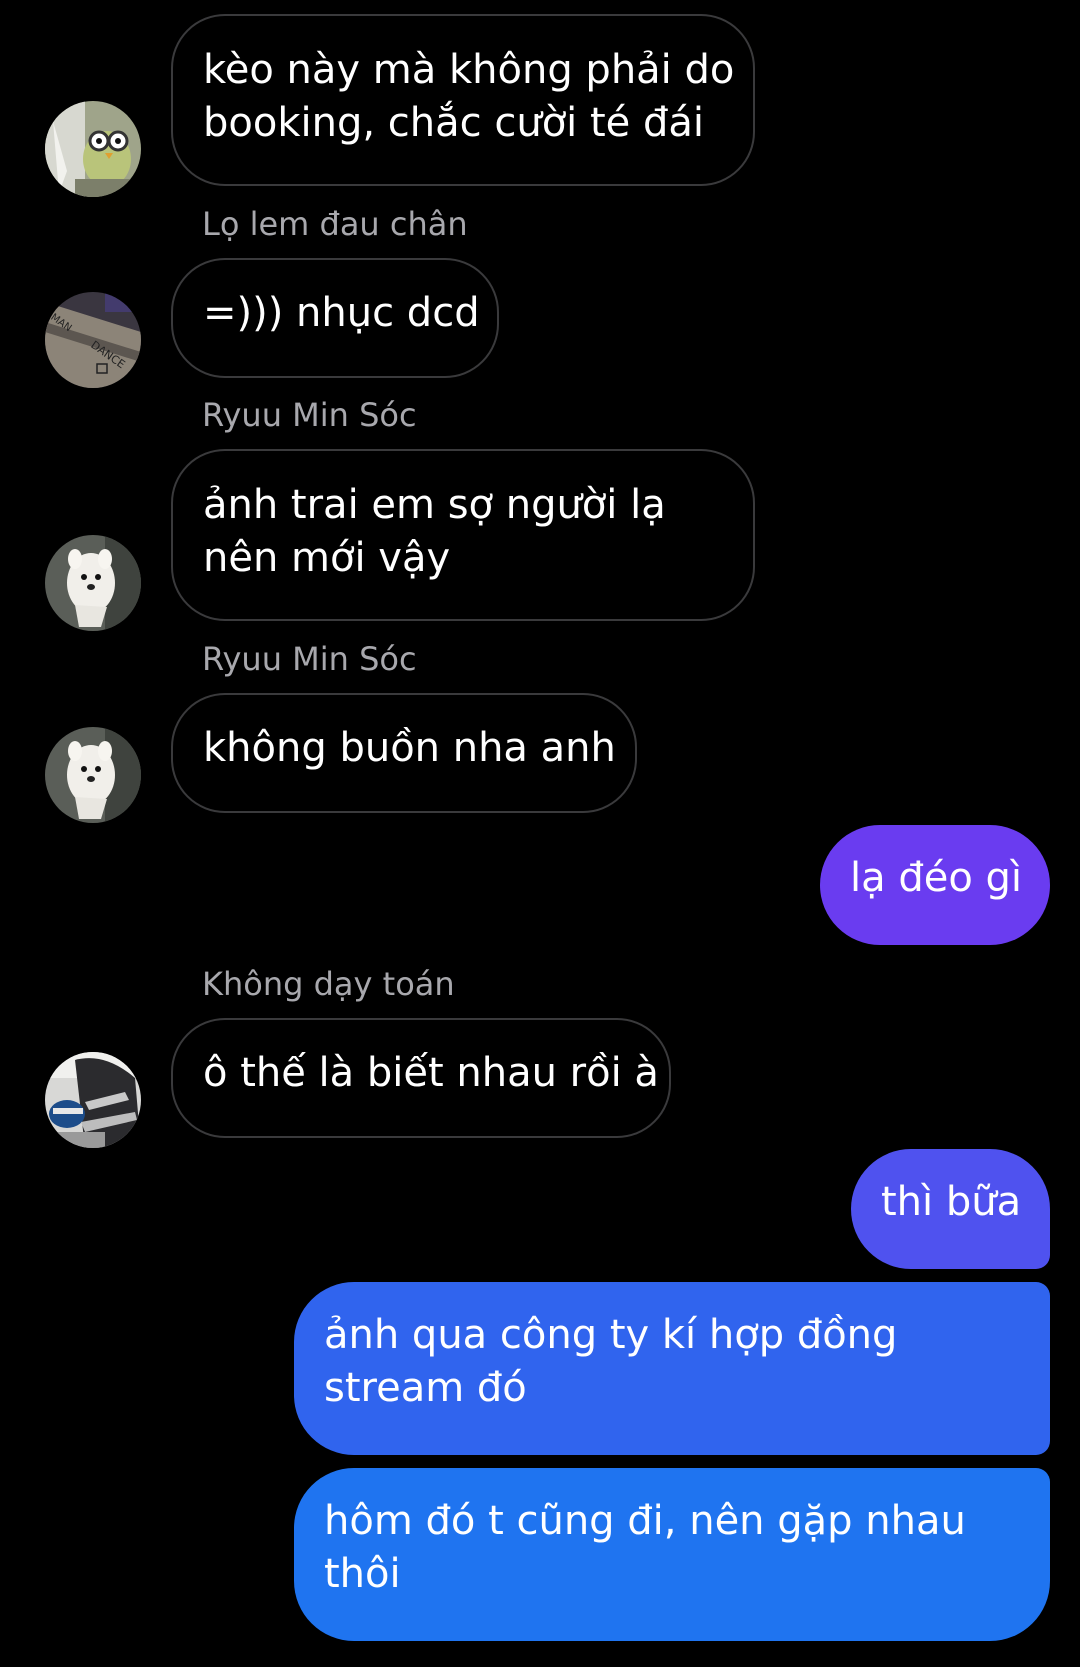 The image size is (1080, 1667). I want to click on message-text-line: thôi, so click(362, 1574).